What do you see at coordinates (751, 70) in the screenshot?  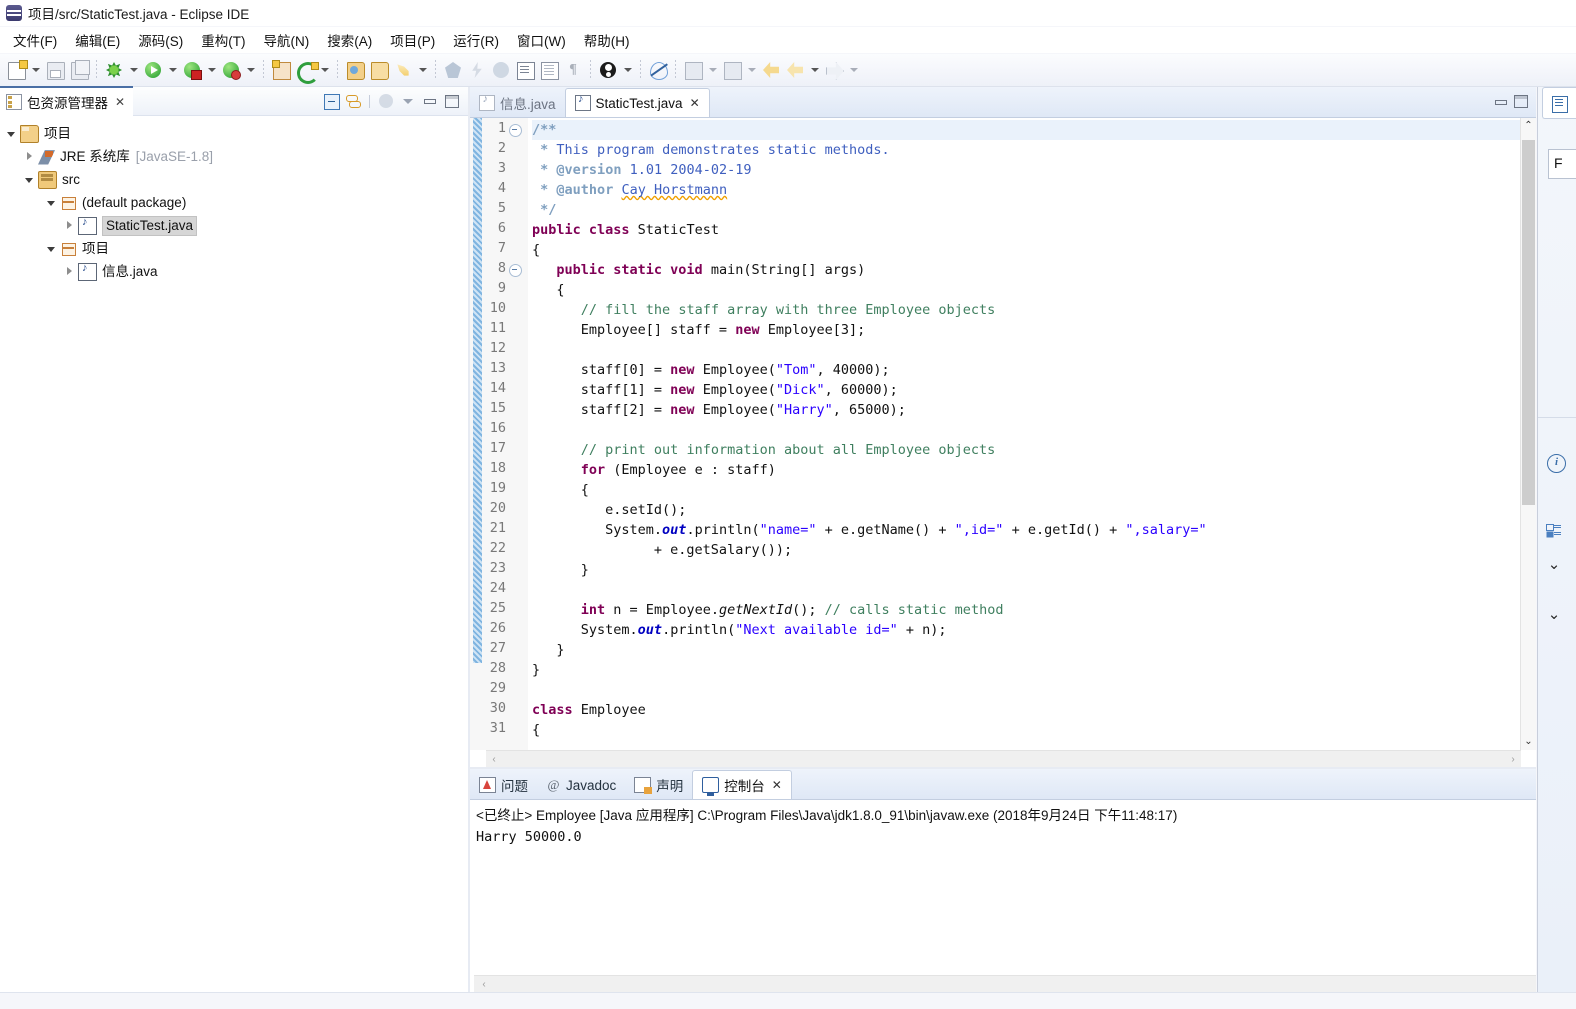 I see `next-annotation-dropdown-arrow-icon` at bounding box center [751, 70].